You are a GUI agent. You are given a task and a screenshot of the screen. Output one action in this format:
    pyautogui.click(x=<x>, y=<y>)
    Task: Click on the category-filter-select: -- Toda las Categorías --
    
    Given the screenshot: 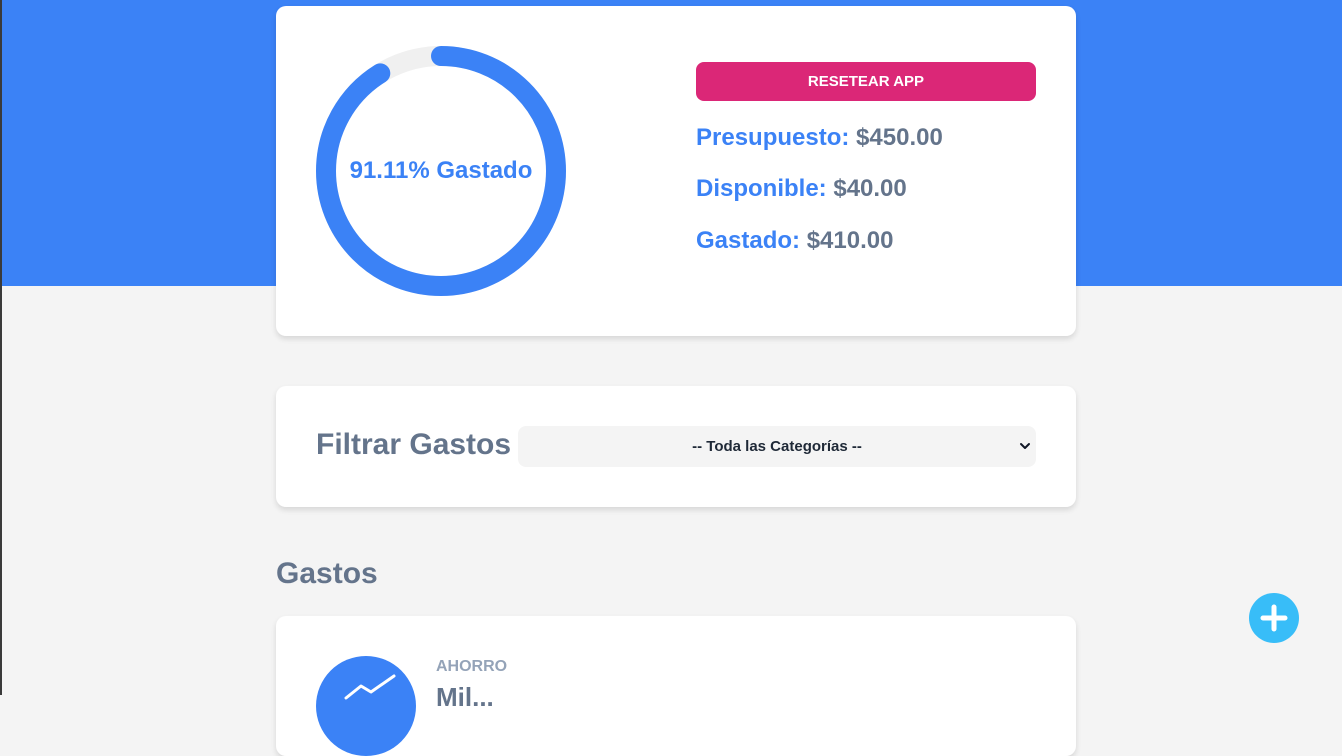 What is the action you would take?
    pyautogui.click(x=777, y=446)
    